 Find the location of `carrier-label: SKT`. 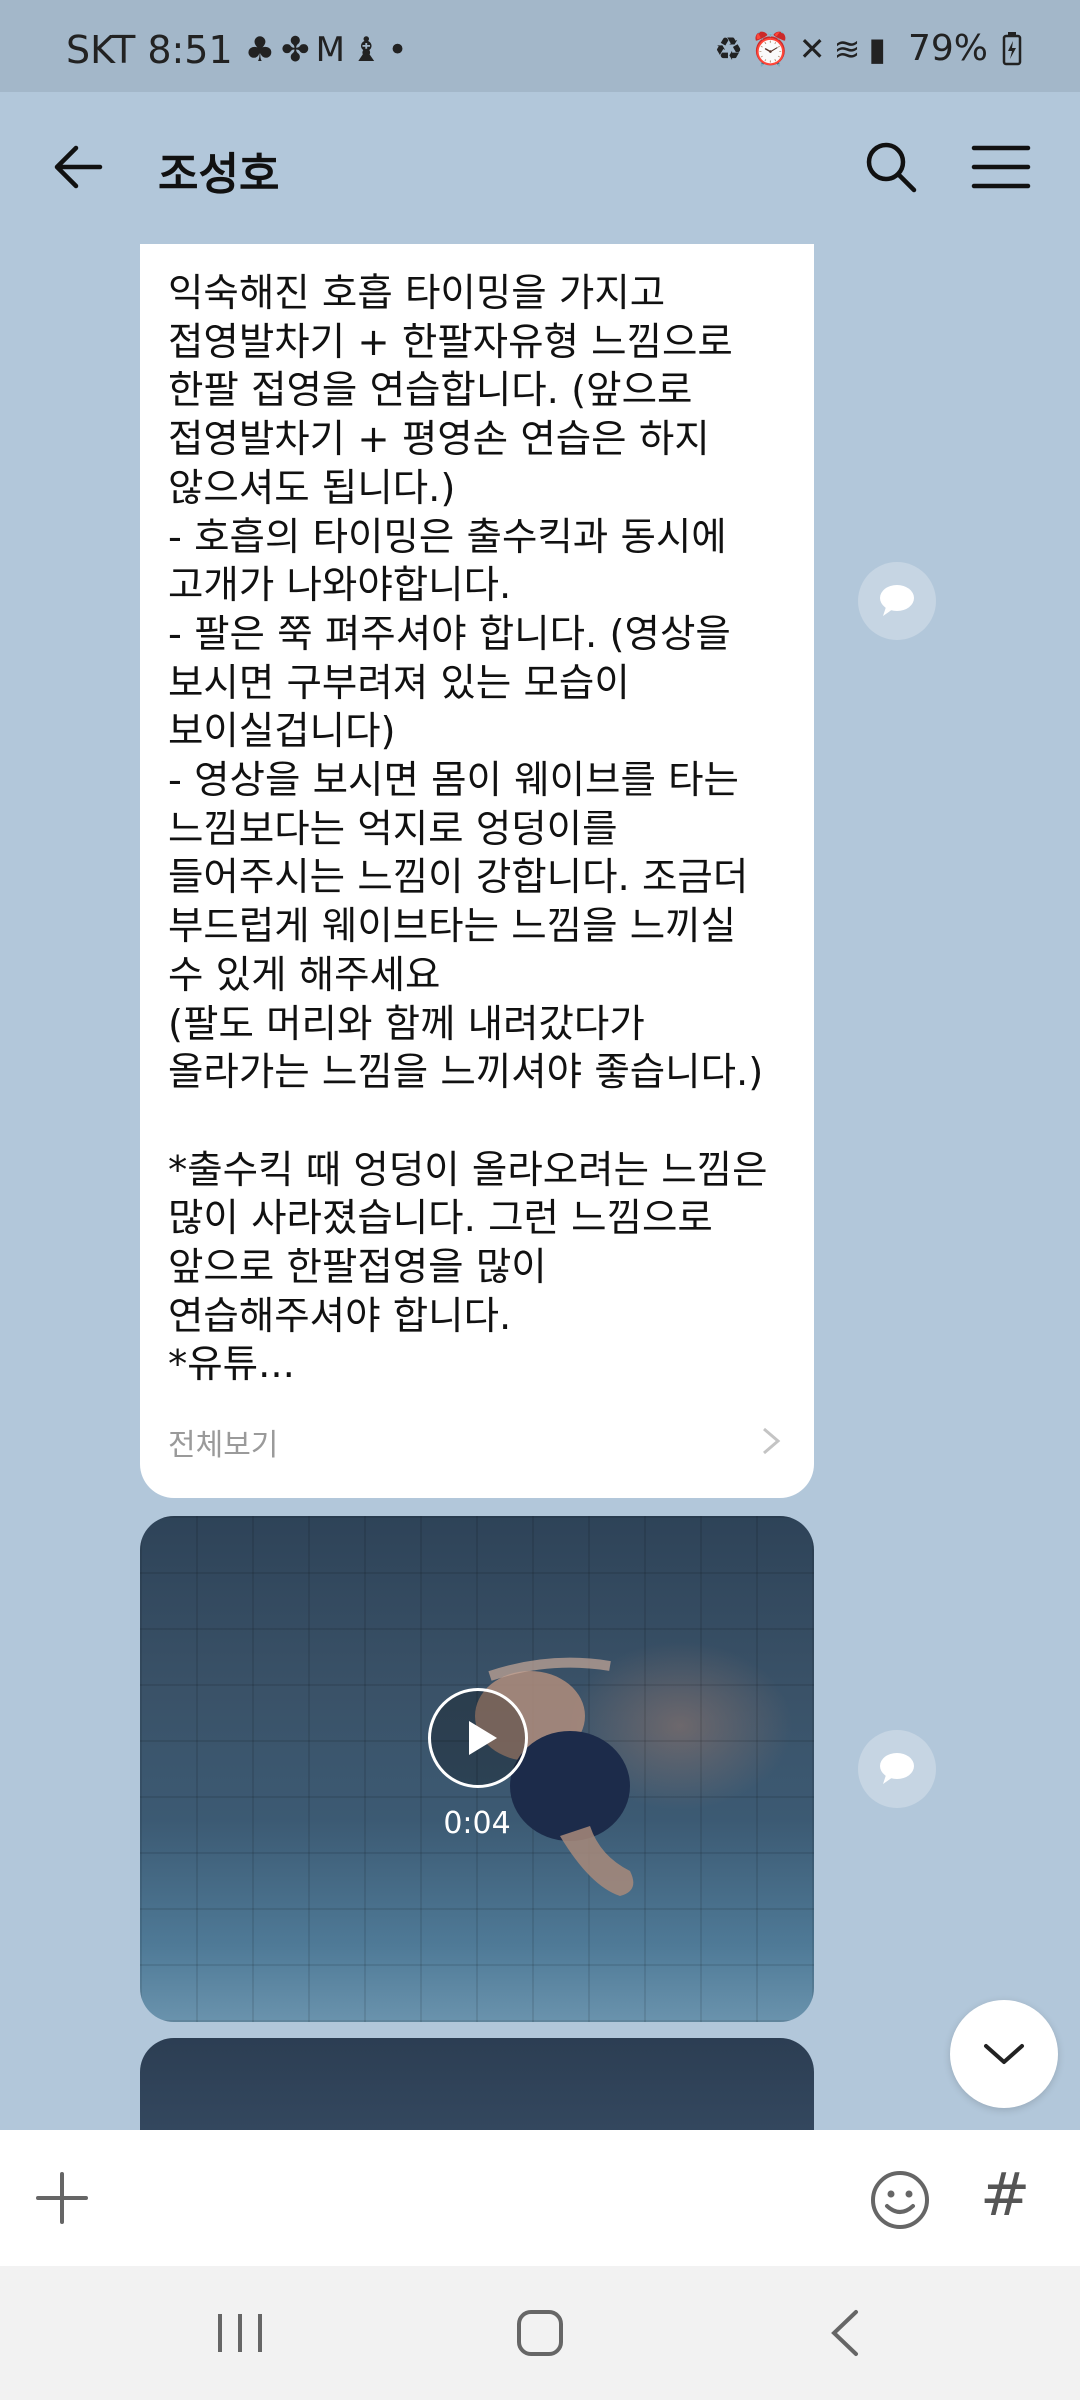

carrier-label: SKT is located at coordinates (101, 50).